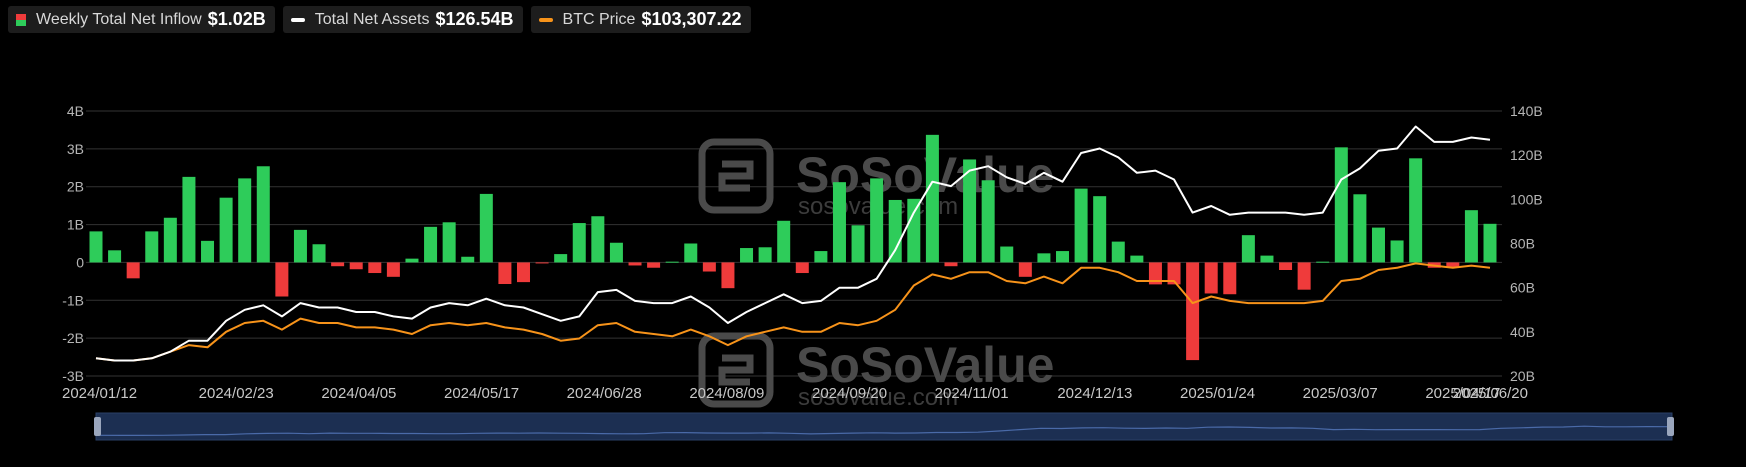 The width and height of the screenshot is (1746, 467). What do you see at coordinates (97, 426) in the screenshot?
I see `navigator-left-handle` at bounding box center [97, 426].